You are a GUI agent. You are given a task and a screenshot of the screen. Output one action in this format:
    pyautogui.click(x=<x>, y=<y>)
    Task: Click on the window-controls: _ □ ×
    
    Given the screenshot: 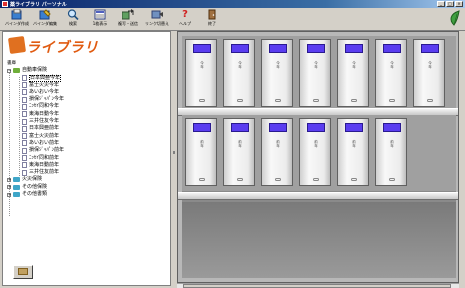 What is the action you would take?
    pyautogui.click(x=450, y=4)
    